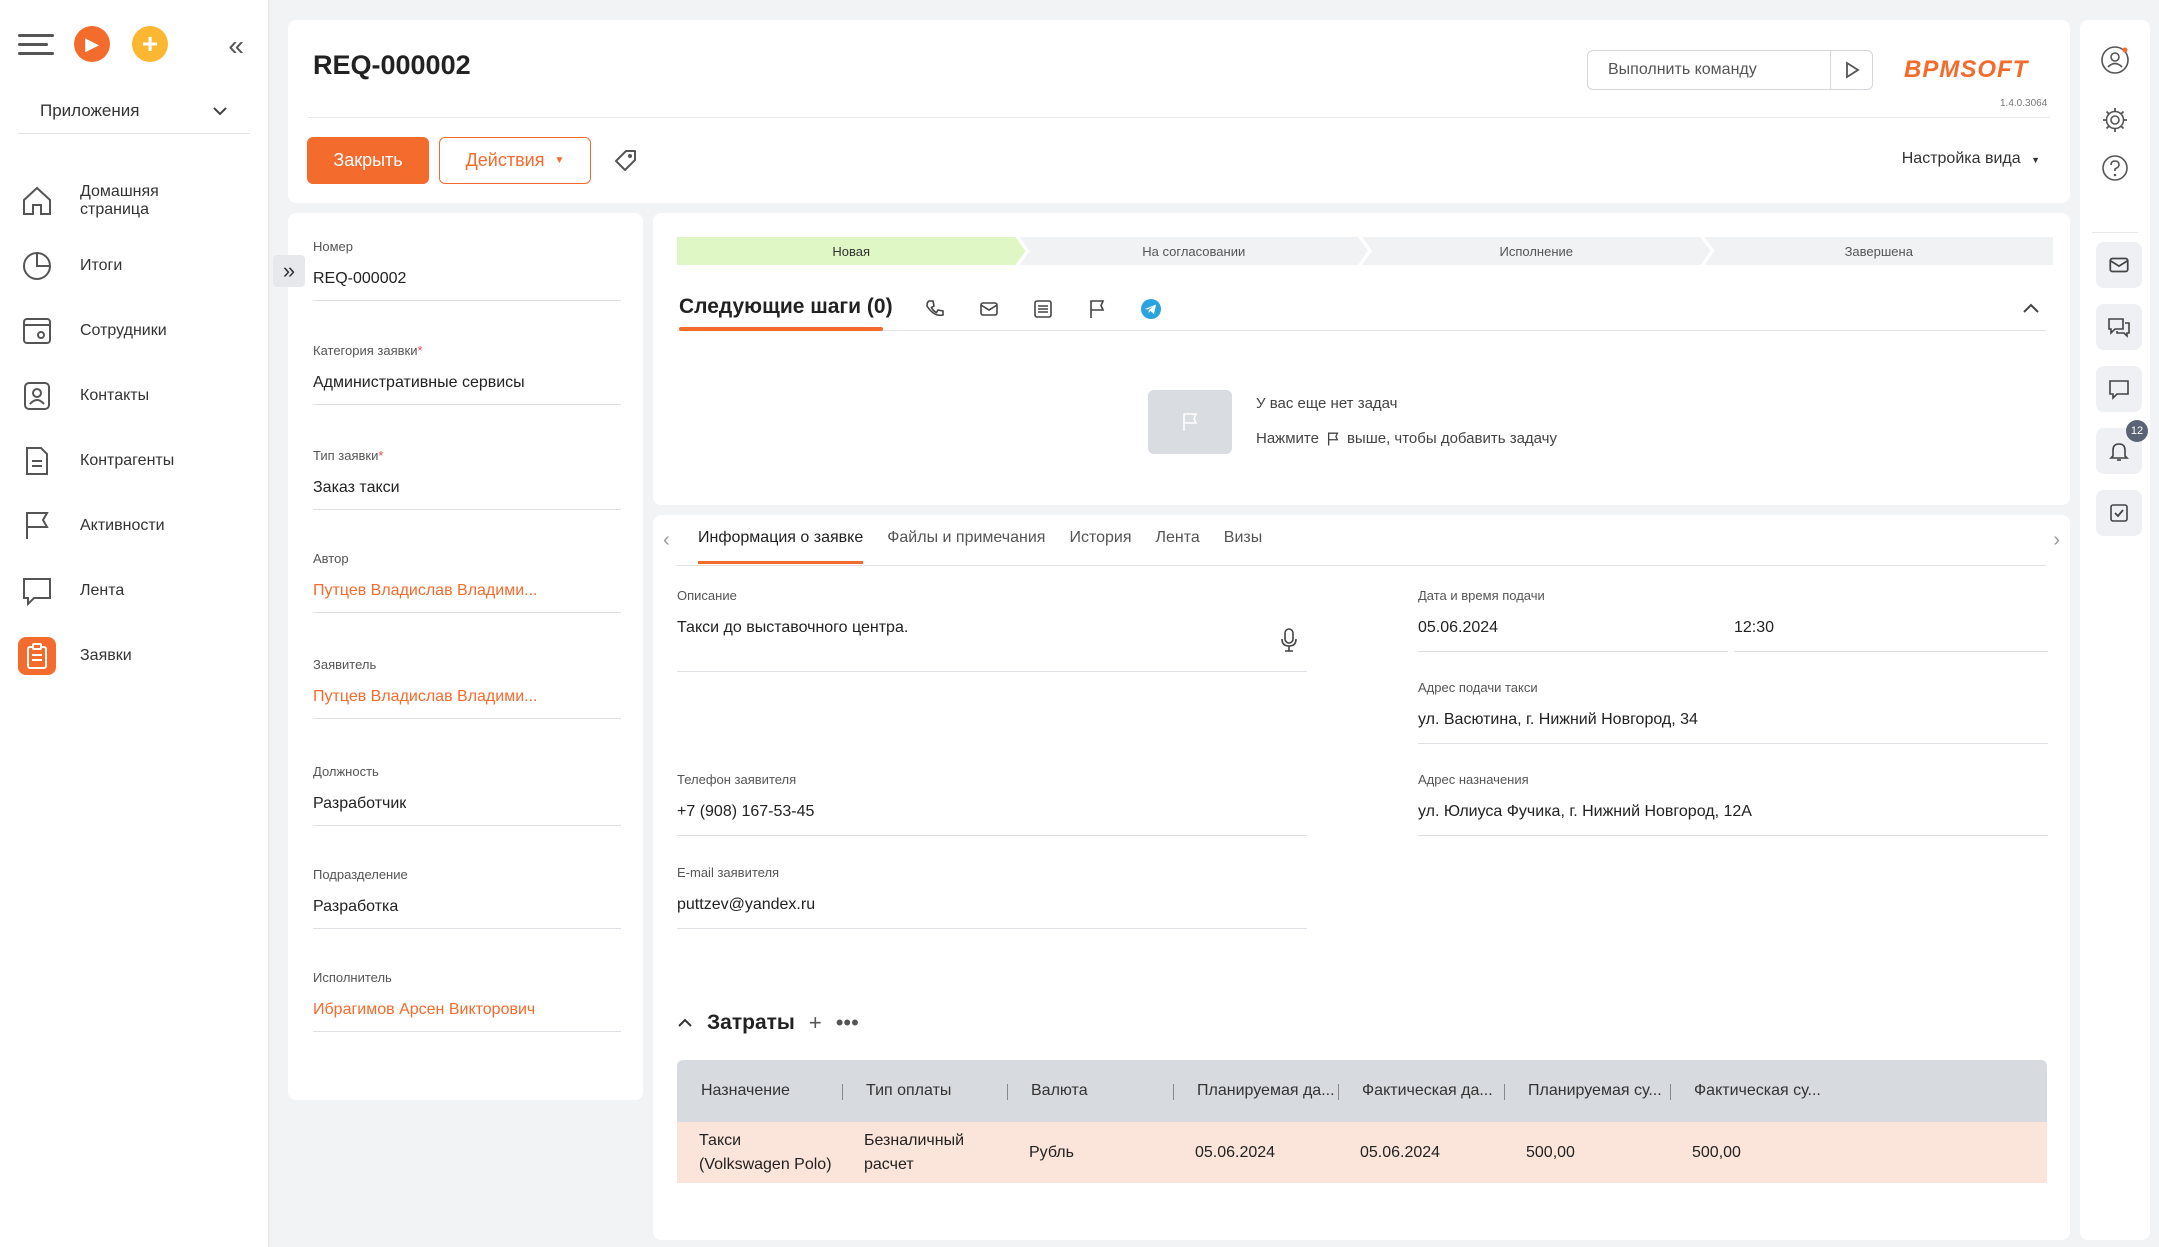 The height and width of the screenshot is (1247, 2159). Describe the element at coordinates (236, 46) in the screenshot. I see `collapse-sidebar-icon: «` at that location.